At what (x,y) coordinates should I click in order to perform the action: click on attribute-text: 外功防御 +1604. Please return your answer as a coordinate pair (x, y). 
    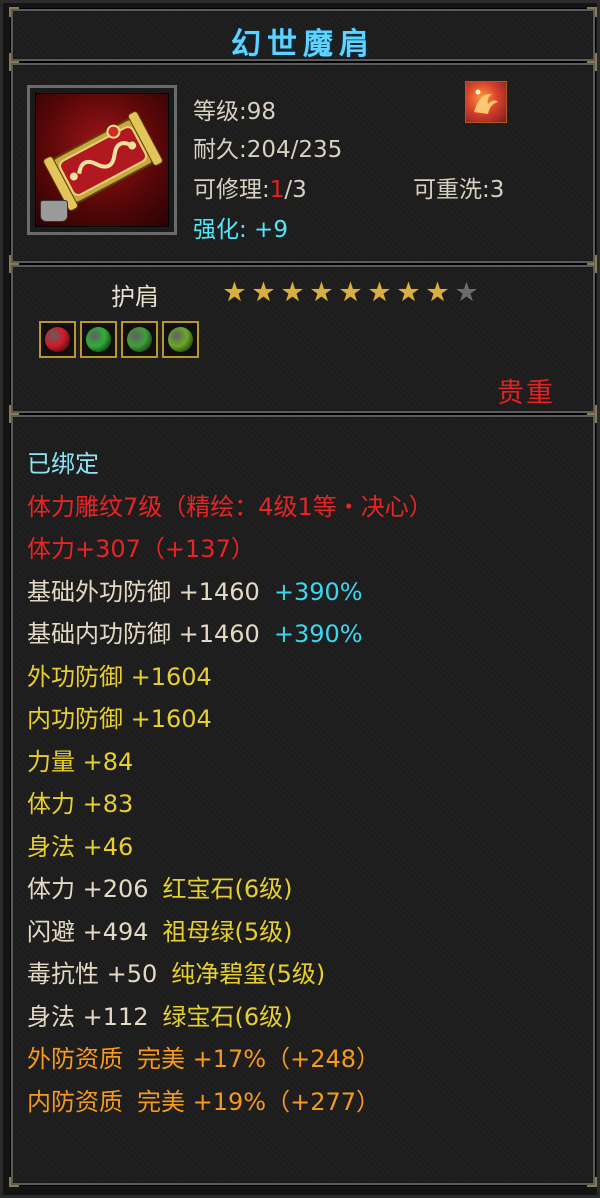
    Looking at the image, I should click on (119, 676).